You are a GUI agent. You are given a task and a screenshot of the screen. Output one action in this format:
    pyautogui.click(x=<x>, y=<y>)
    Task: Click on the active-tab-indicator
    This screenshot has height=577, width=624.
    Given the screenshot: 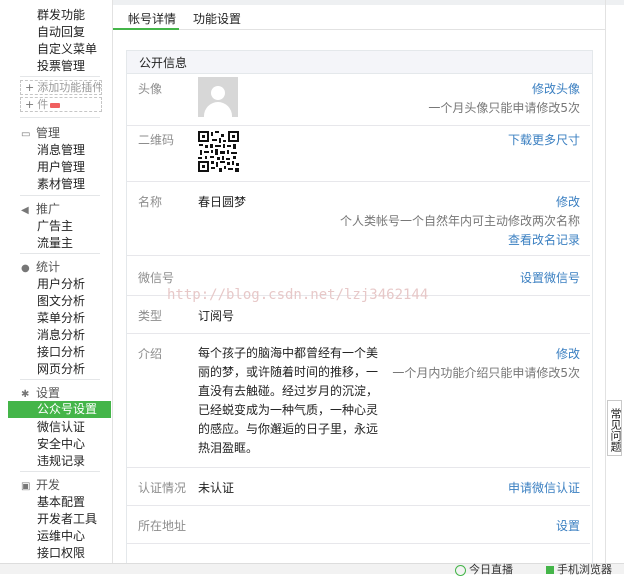 What is the action you would take?
    pyautogui.click(x=146, y=29)
    